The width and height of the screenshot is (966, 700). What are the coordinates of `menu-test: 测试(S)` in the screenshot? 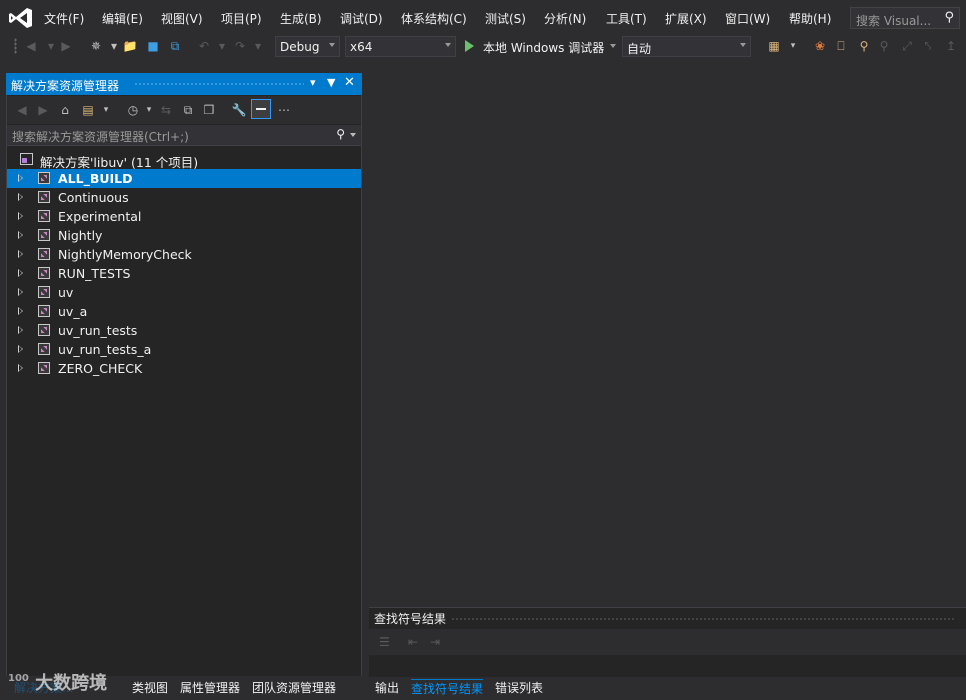 It's located at (505, 18).